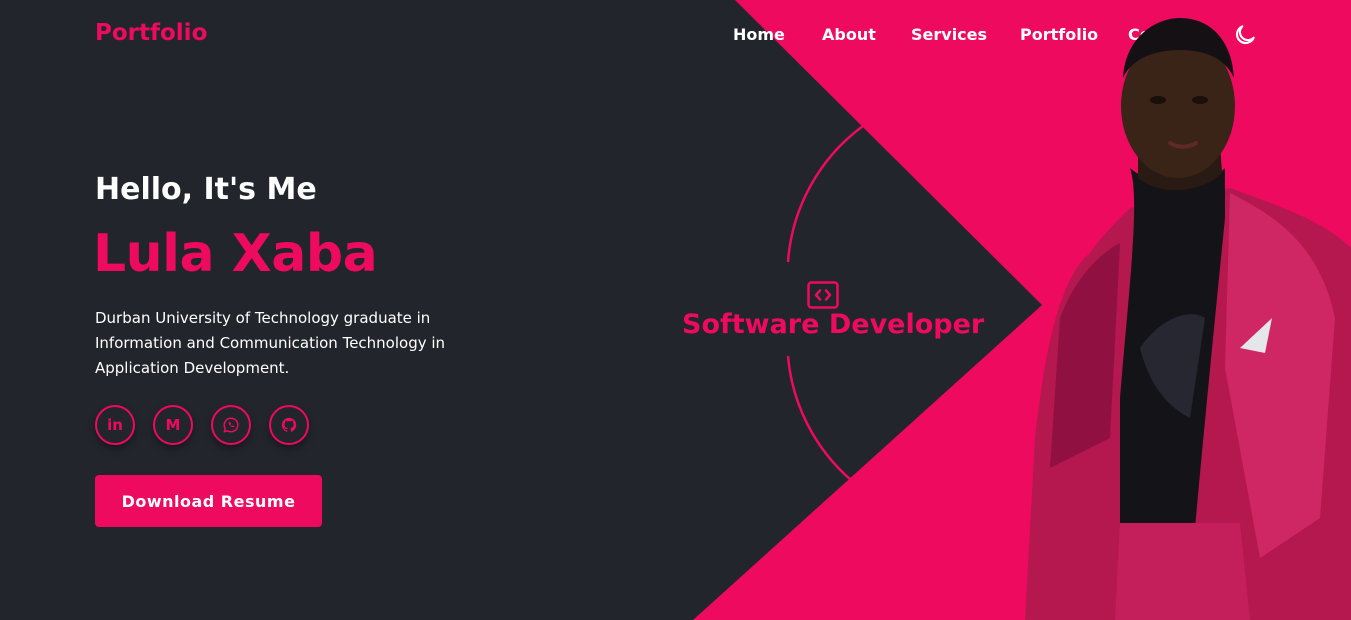 The width and height of the screenshot is (1351, 620). I want to click on github-link, so click(289, 425).